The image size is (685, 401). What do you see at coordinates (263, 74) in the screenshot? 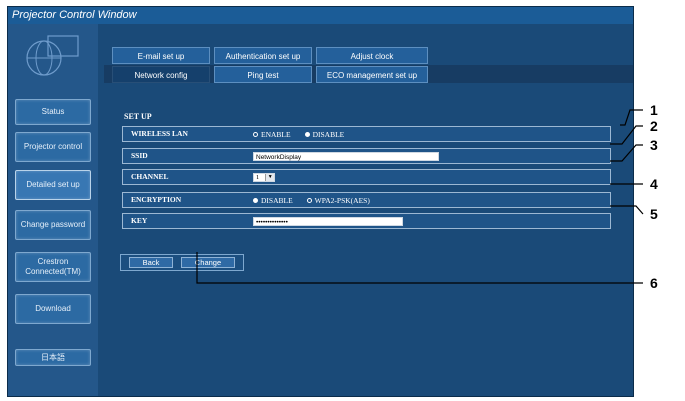
I see `tab-ping-test: Ping test` at bounding box center [263, 74].